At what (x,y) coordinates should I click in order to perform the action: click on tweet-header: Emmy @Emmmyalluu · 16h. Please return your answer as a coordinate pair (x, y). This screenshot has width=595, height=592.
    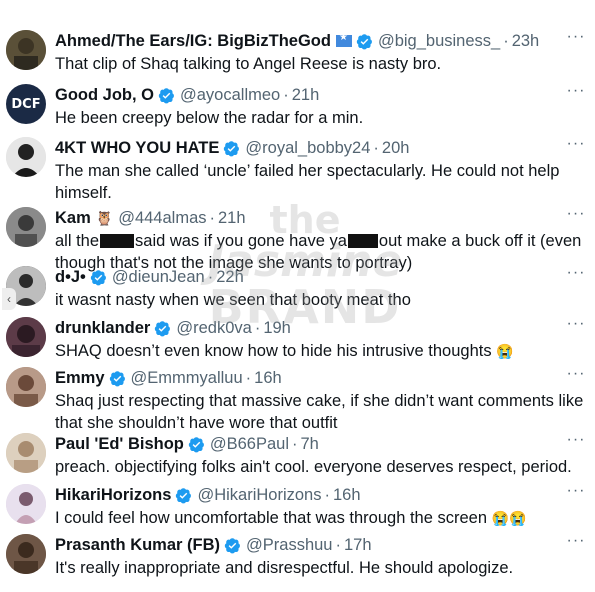
    Looking at the image, I should click on (305, 378).